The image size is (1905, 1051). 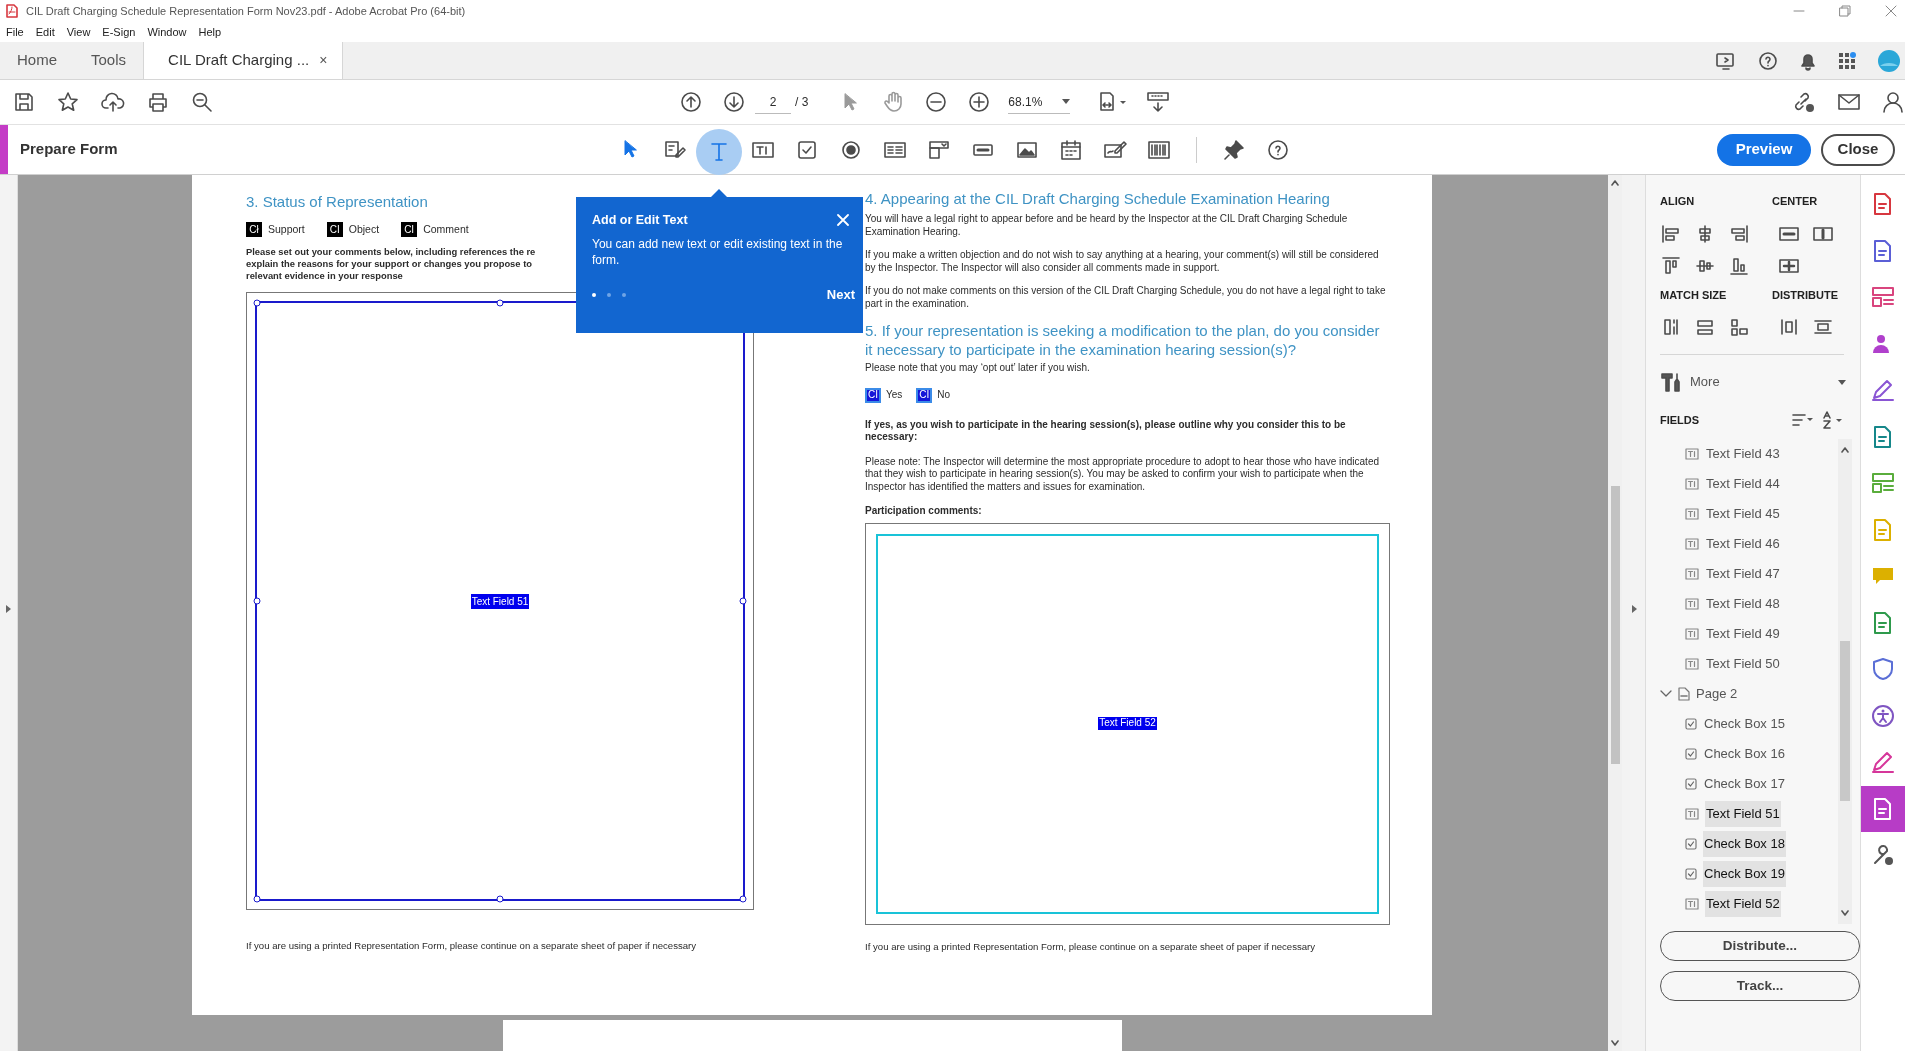 I want to click on align-right-icon, so click(x=1739, y=233).